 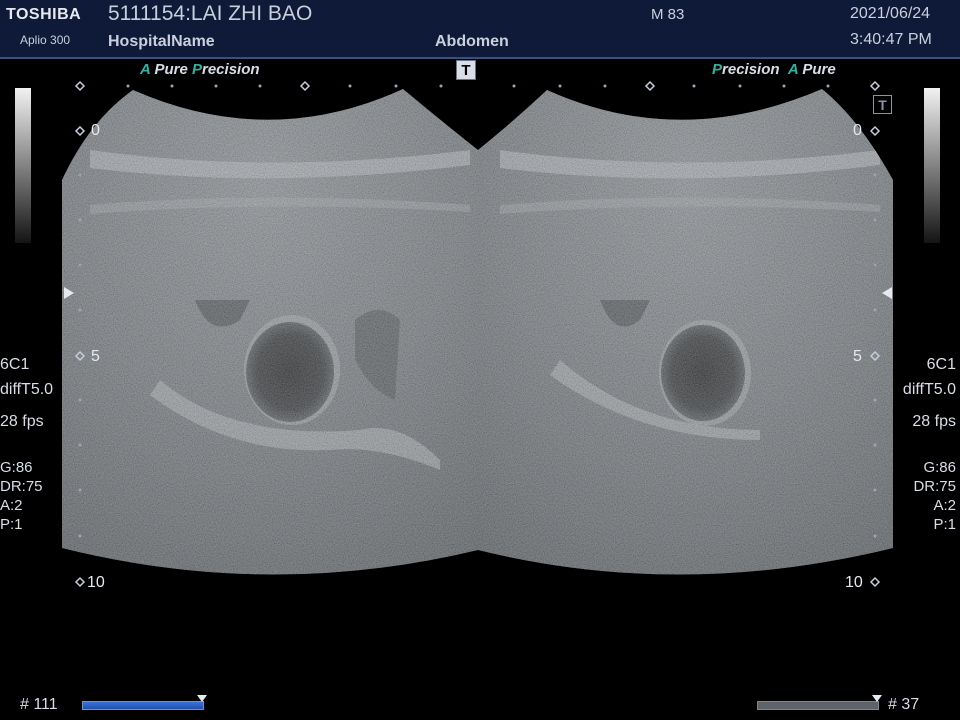 I want to click on top-scale-diamonds, so click(x=477, y=86).